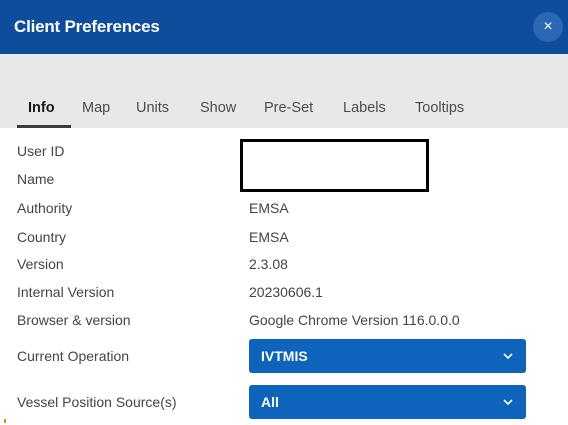  What do you see at coordinates (269, 237) in the screenshot?
I see `country-value: EMSA` at bounding box center [269, 237].